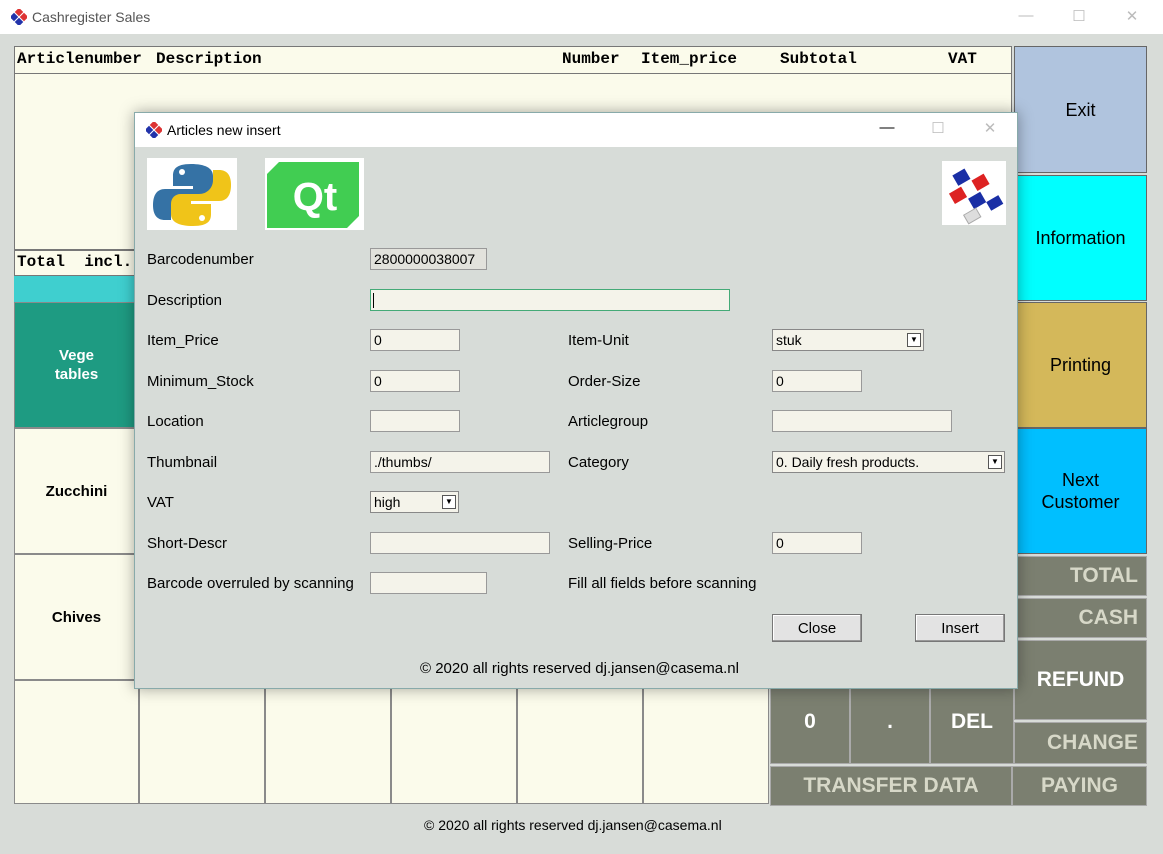  Describe the element at coordinates (76, 491) in the screenshot. I see `product-button-zucchini: Zucchini` at that location.